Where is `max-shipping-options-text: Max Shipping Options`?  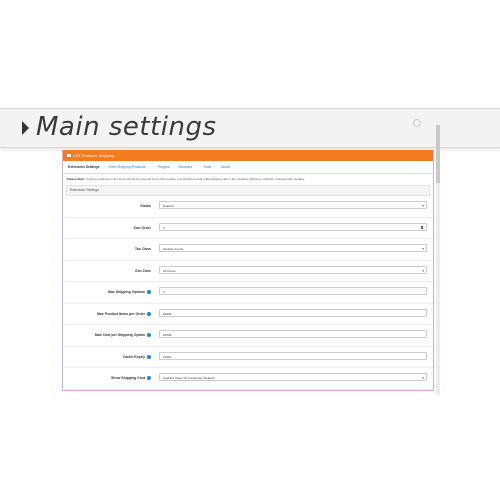 max-shipping-options-text: Max Shipping Options is located at coordinates (126, 292).